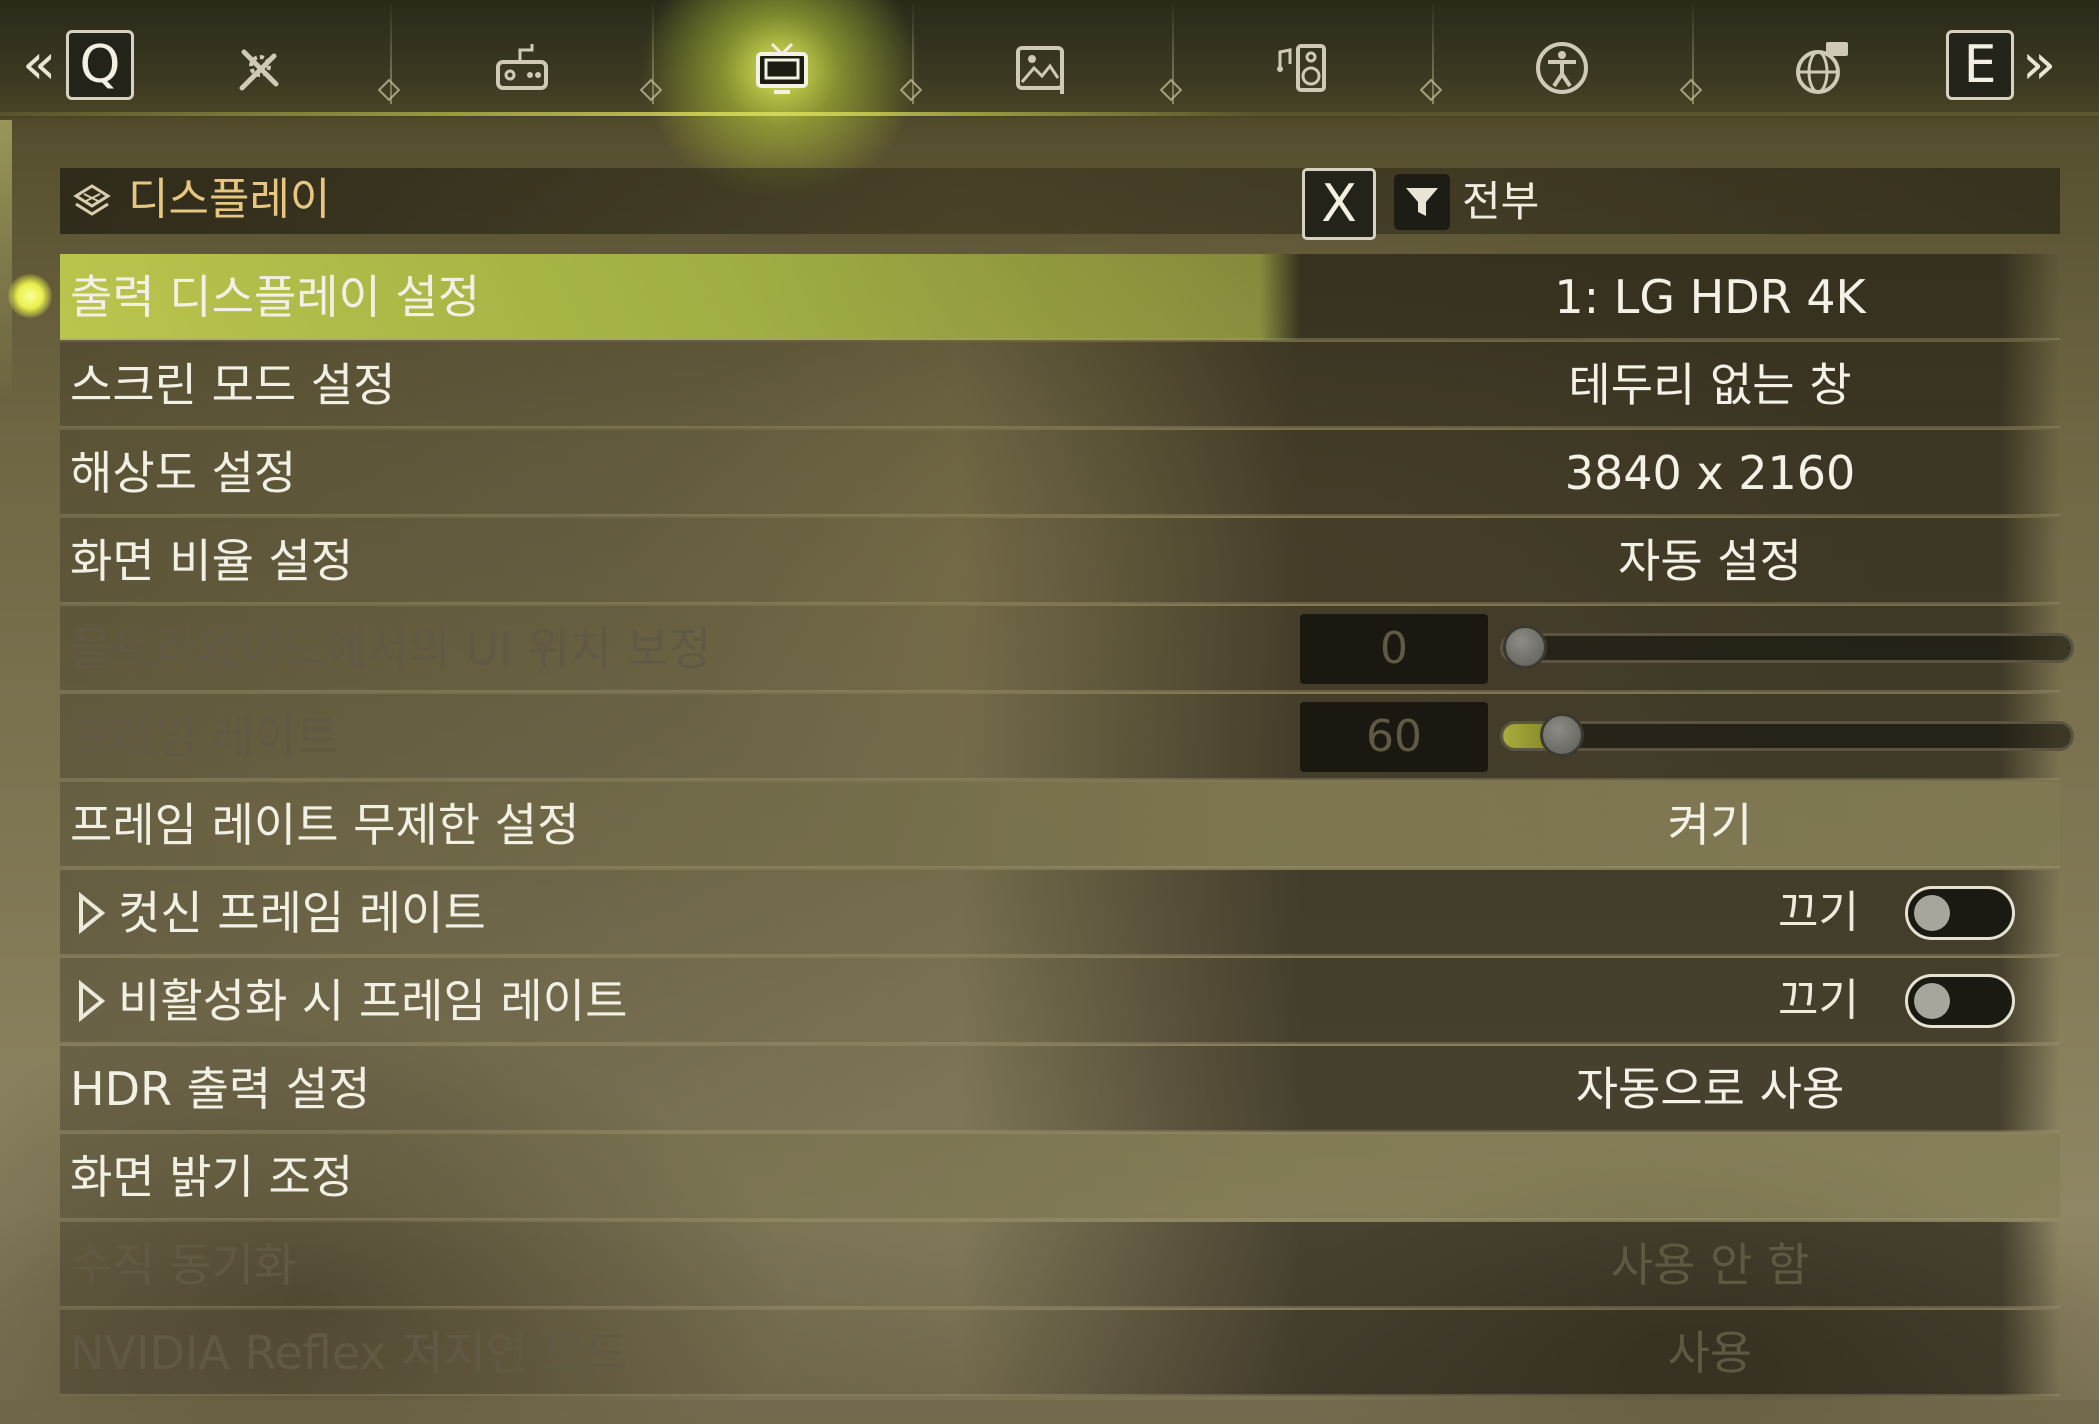  Describe the element at coordinates (220, 1089) in the screenshot. I see `setting-label: HDR 출력 설정` at that location.